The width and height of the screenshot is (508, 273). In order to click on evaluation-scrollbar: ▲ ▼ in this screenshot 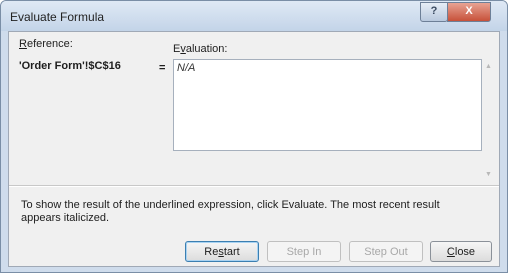, I will do `click(489, 121)`.